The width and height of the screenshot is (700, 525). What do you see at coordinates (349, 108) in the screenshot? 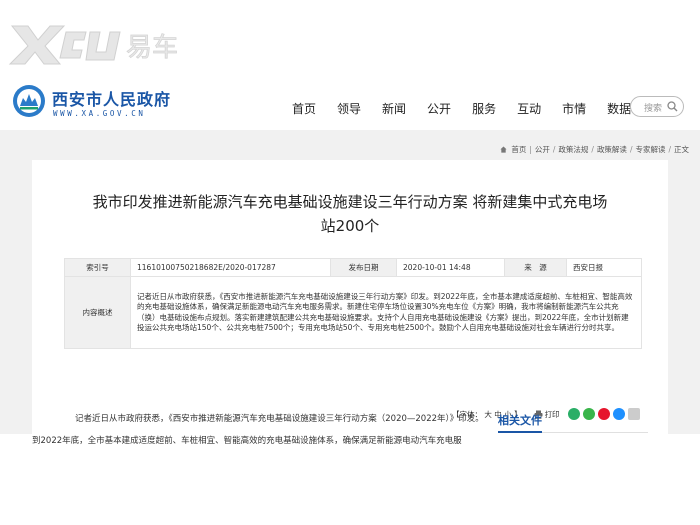
I see `nav-item-leaders: 领导` at bounding box center [349, 108].